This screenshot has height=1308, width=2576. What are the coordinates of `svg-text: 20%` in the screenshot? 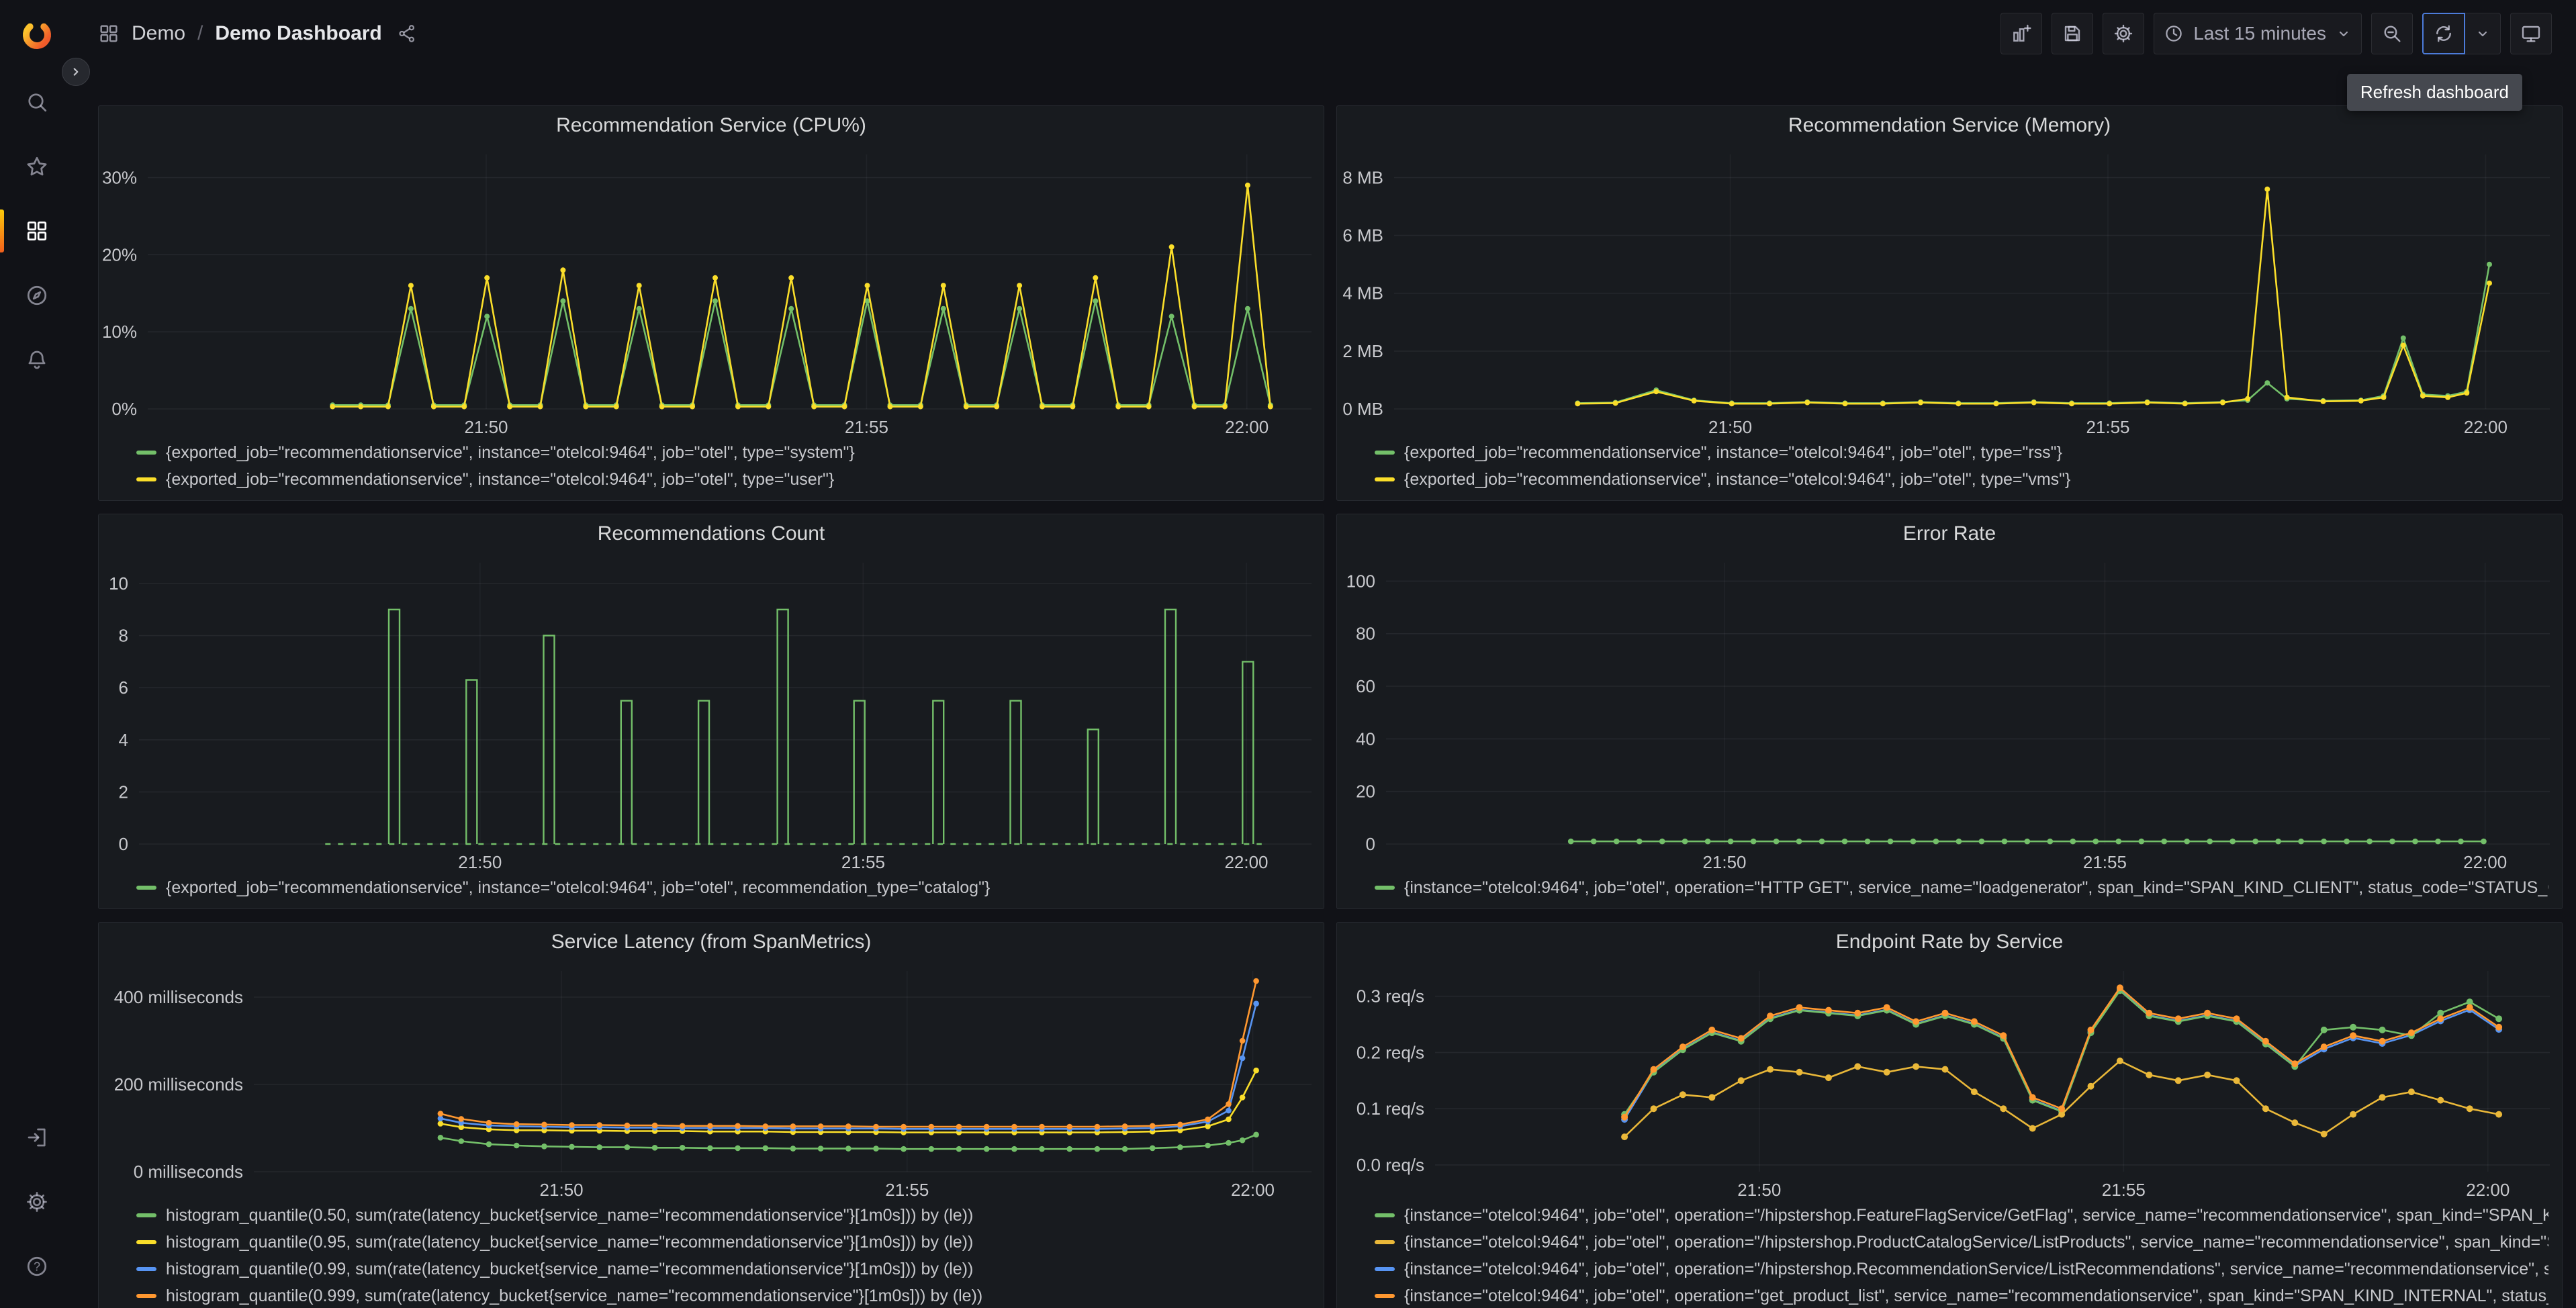 It's located at (119, 255).